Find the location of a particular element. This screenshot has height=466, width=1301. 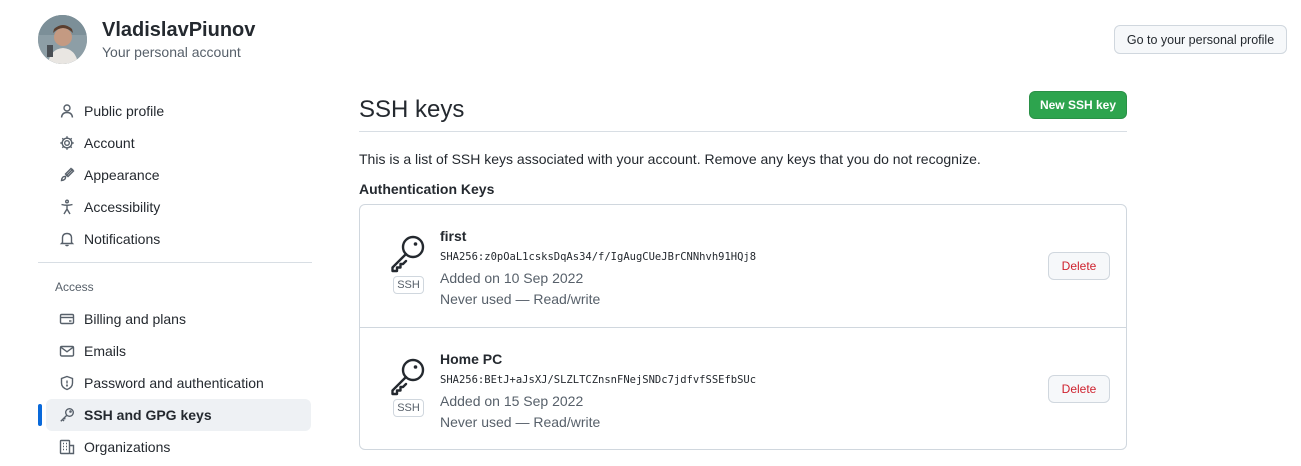

account-type-label: Your personal account is located at coordinates (171, 52).